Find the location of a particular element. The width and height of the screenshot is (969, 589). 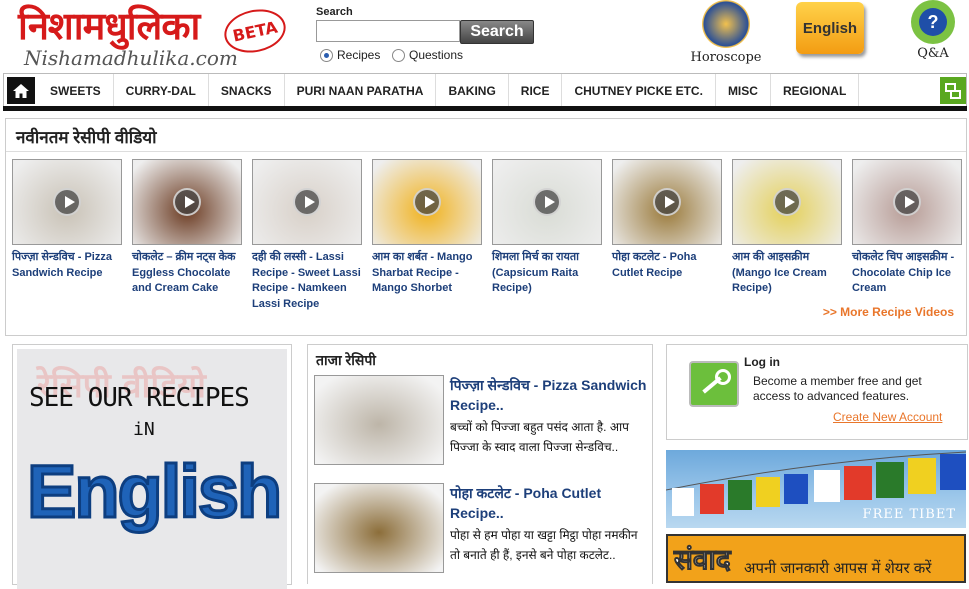

video-caption: आम की आइसक्रीम (Mango Ice Cream Recipe) is located at coordinates (788, 273).